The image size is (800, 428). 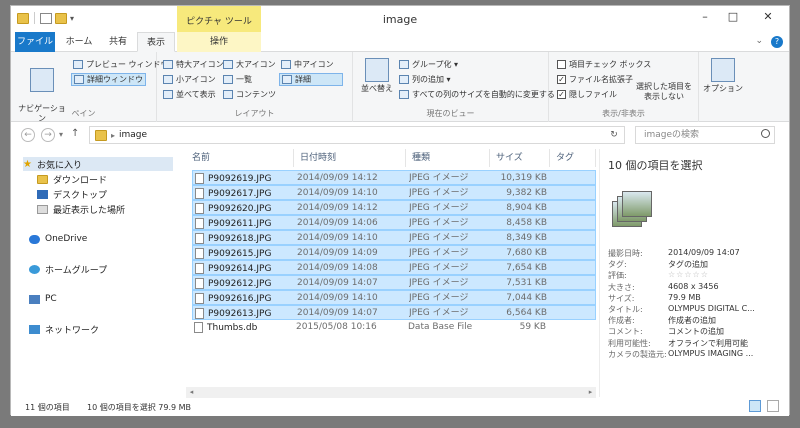 I want to click on nav-recent: 最近表示した場所, so click(x=81, y=209).